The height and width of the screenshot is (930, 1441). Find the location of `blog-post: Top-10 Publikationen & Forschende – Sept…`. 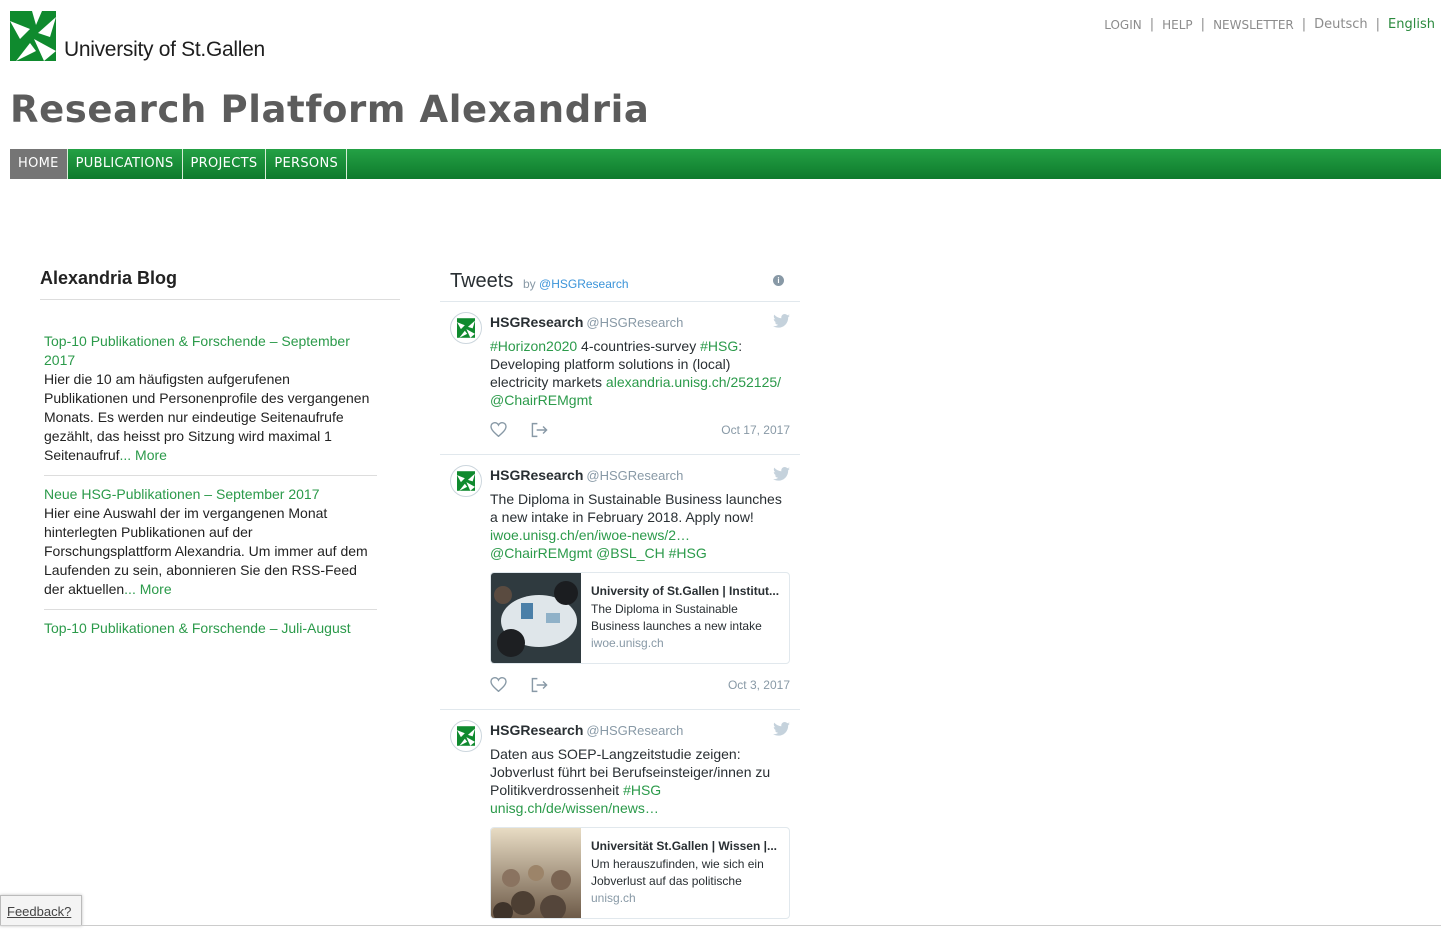

blog-post: Top-10 Publikationen & Forschende – Sept… is located at coordinates (210, 404).